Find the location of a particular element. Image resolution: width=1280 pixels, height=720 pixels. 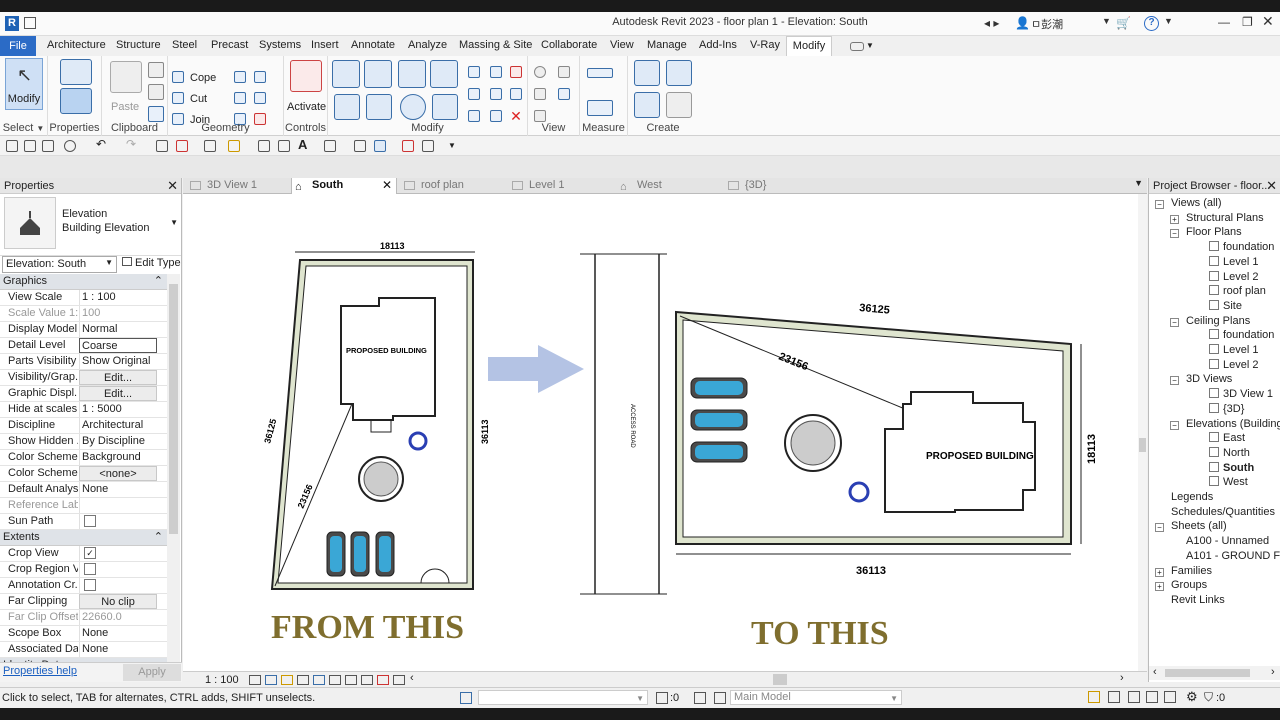

tab-systems: Systems is located at coordinates (280, 45).